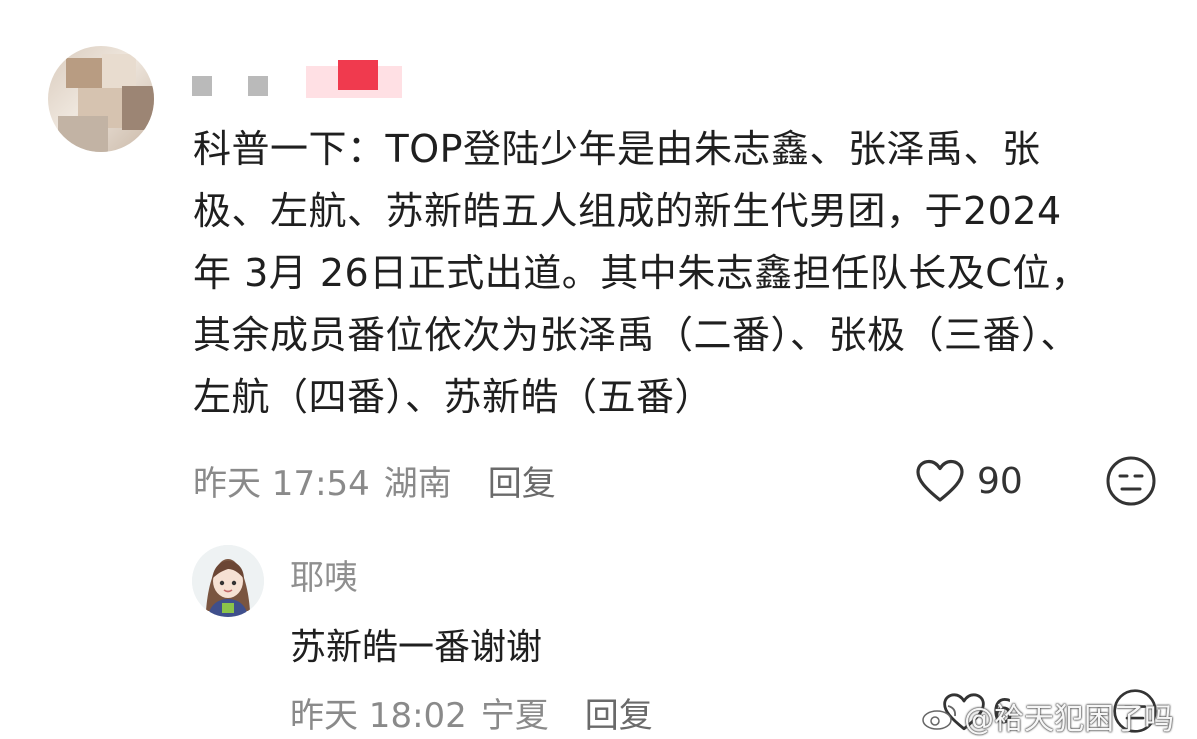 Image resolution: width=1197 pixels, height=739 pixels. What do you see at coordinates (378, 715) in the screenshot?
I see `reply-time: 昨天 18:02` at bounding box center [378, 715].